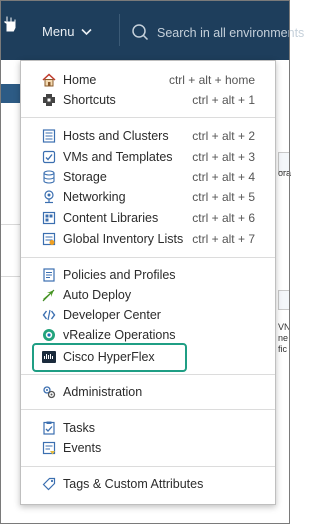 This screenshot has width=320, height=524. Describe the element at coordinates (119, 275) in the screenshot. I see `menu-item-label: Policies and Profiles` at that location.